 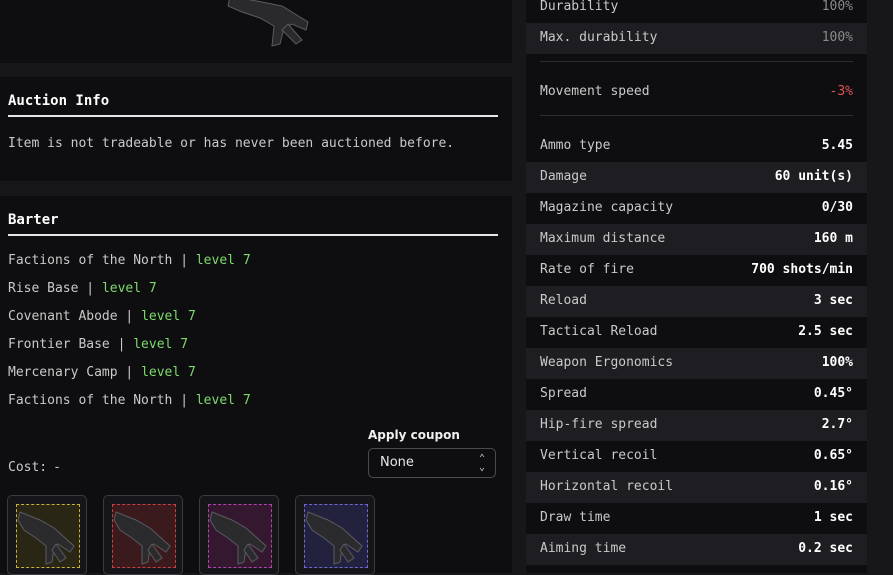 I want to click on coupon-select: None ⌃ ⌄, so click(x=432, y=463).